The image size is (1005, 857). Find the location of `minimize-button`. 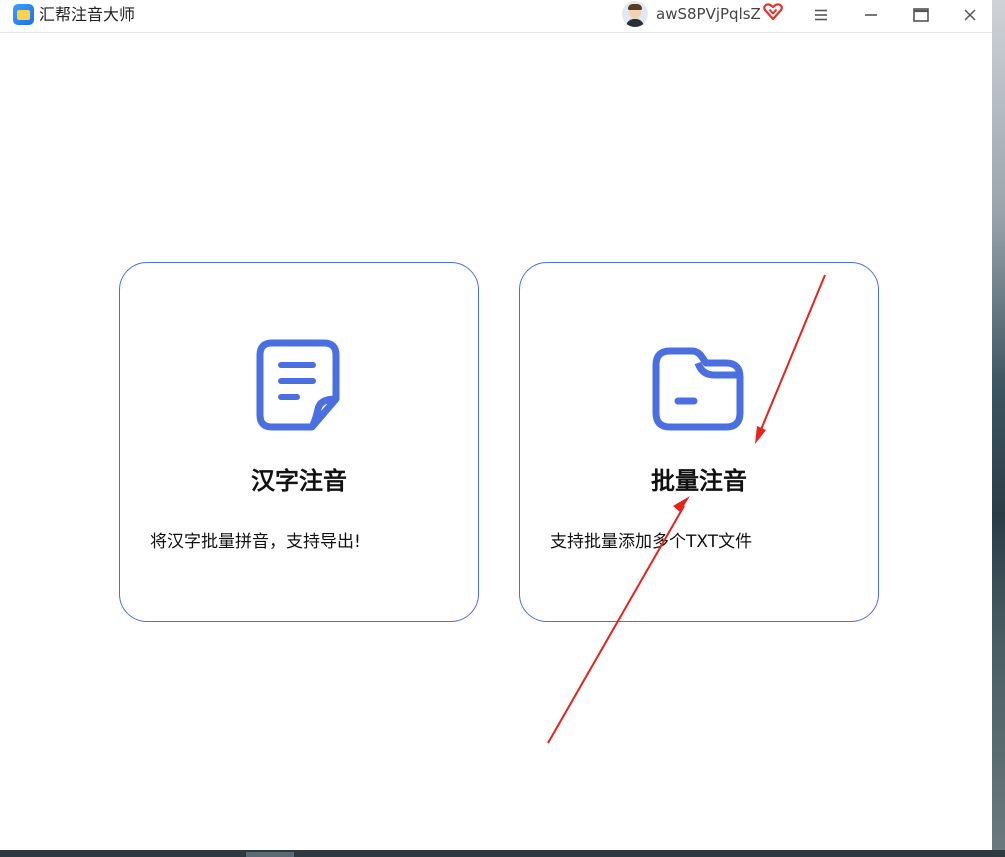

minimize-button is located at coordinates (871, 15).